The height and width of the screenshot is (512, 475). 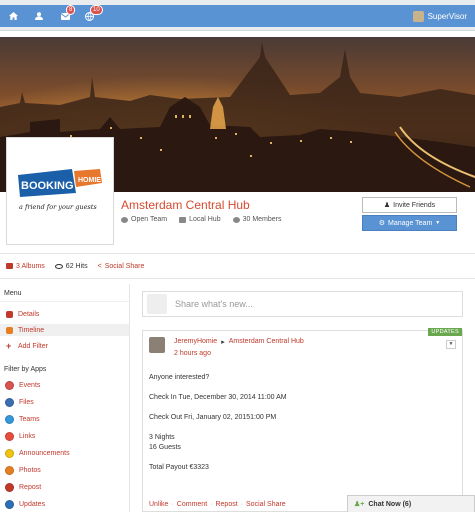 What do you see at coordinates (9, 266) in the screenshot?
I see `image-icon` at bounding box center [9, 266].